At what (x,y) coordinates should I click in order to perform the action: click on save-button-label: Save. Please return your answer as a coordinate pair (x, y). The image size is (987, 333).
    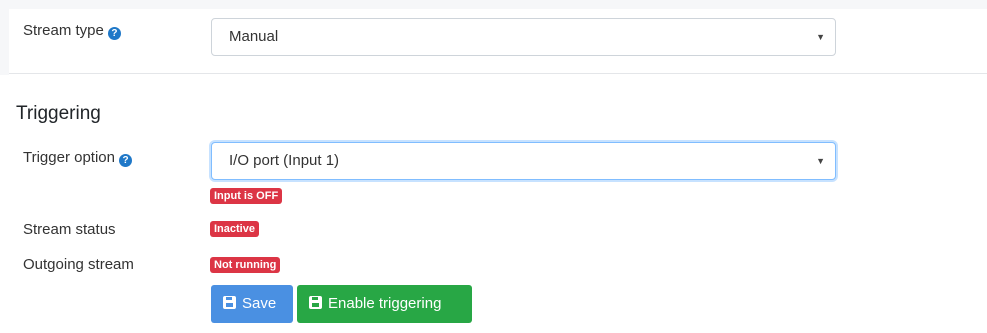
    Looking at the image, I should click on (259, 303).